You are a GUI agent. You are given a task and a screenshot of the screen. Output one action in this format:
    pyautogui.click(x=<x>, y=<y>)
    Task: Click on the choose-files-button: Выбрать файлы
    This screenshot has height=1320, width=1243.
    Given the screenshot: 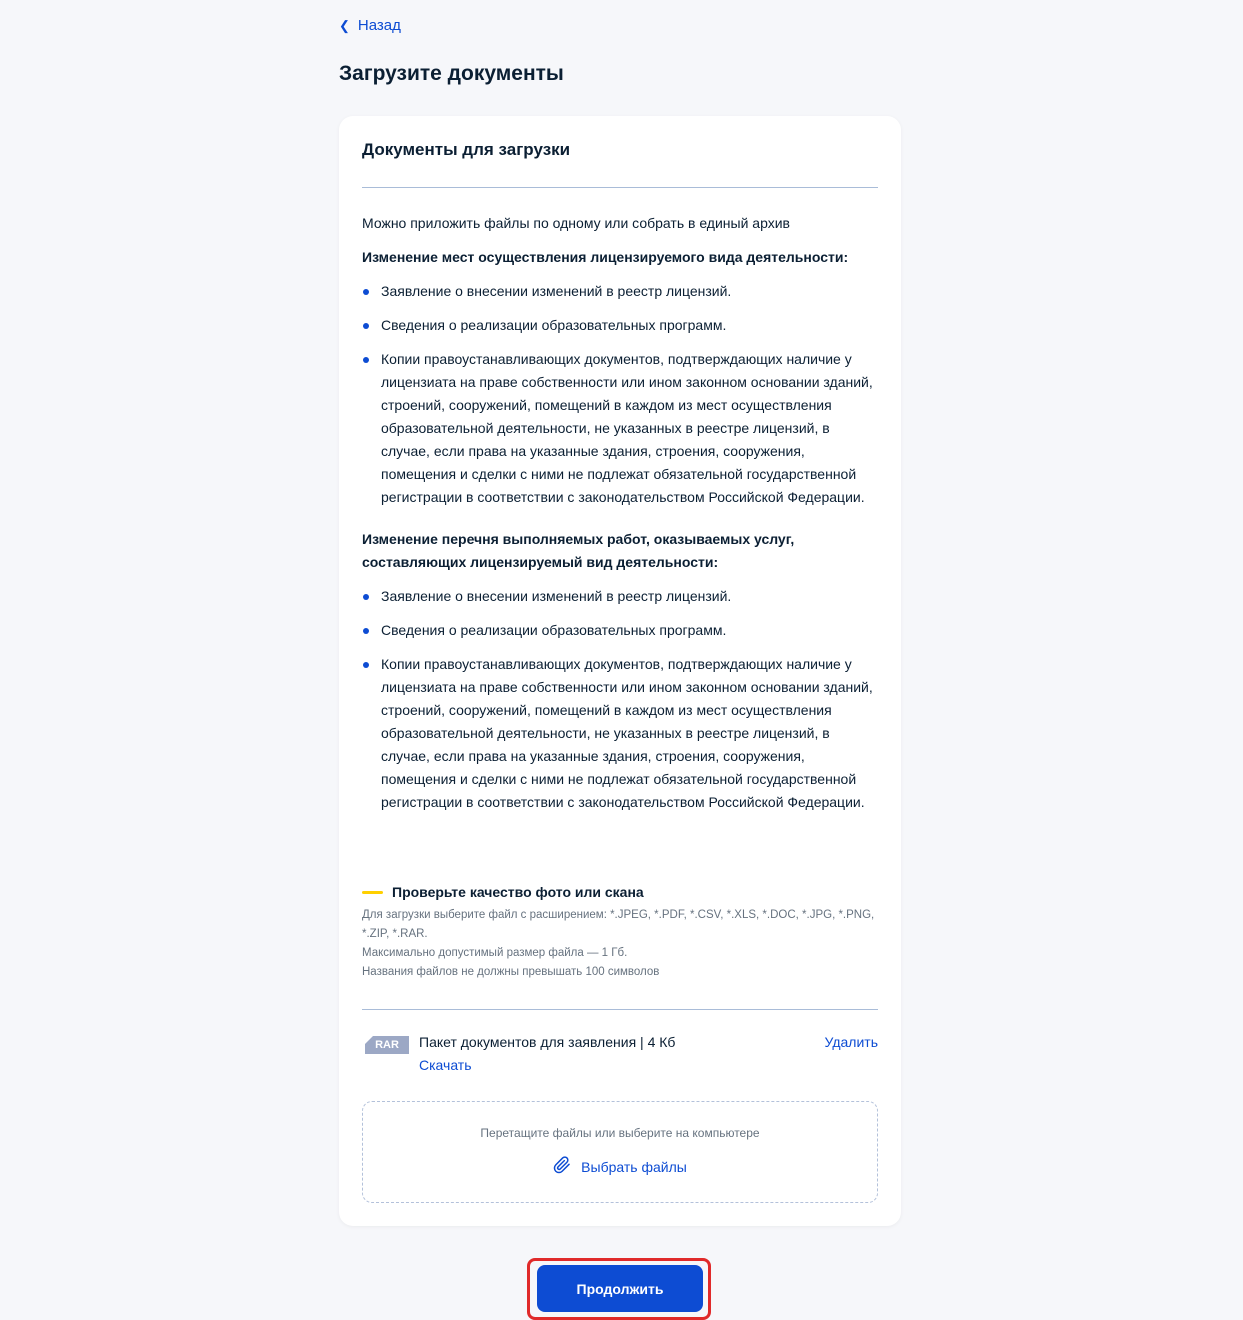 What is the action you would take?
    pyautogui.click(x=620, y=1166)
    